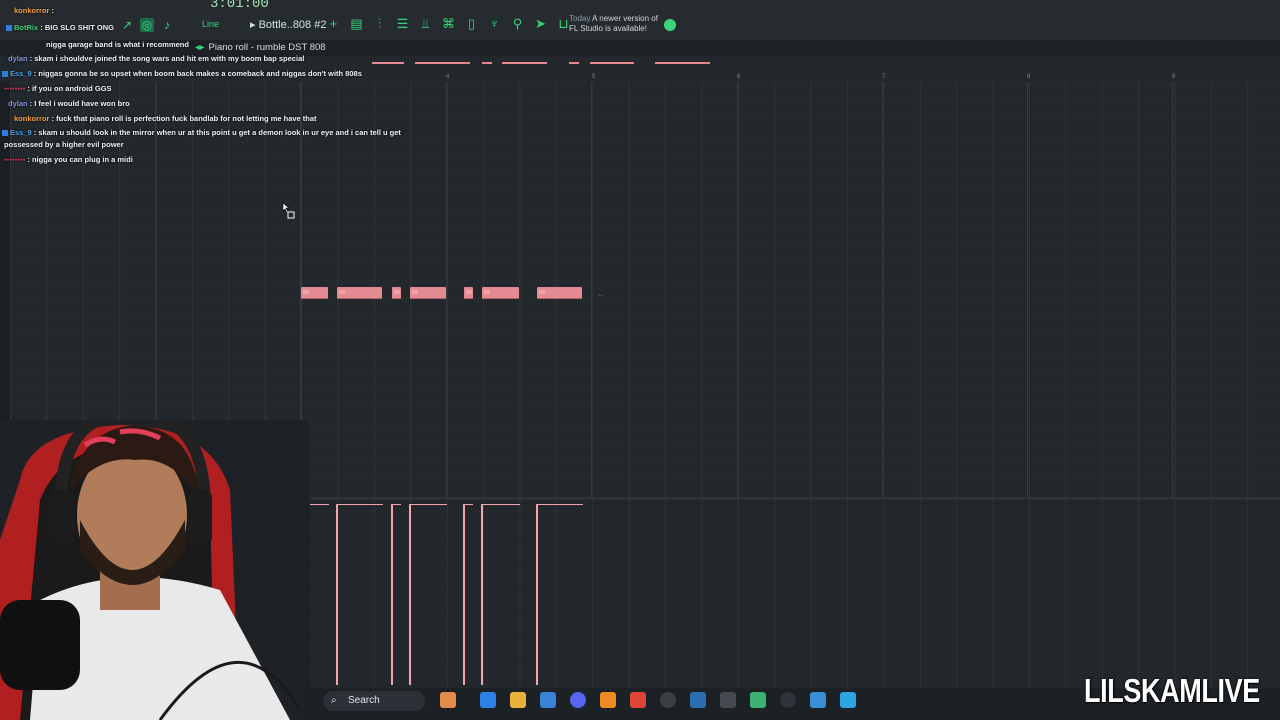  I want to click on ghost-note-icon: ⇔, so click(601, 294).